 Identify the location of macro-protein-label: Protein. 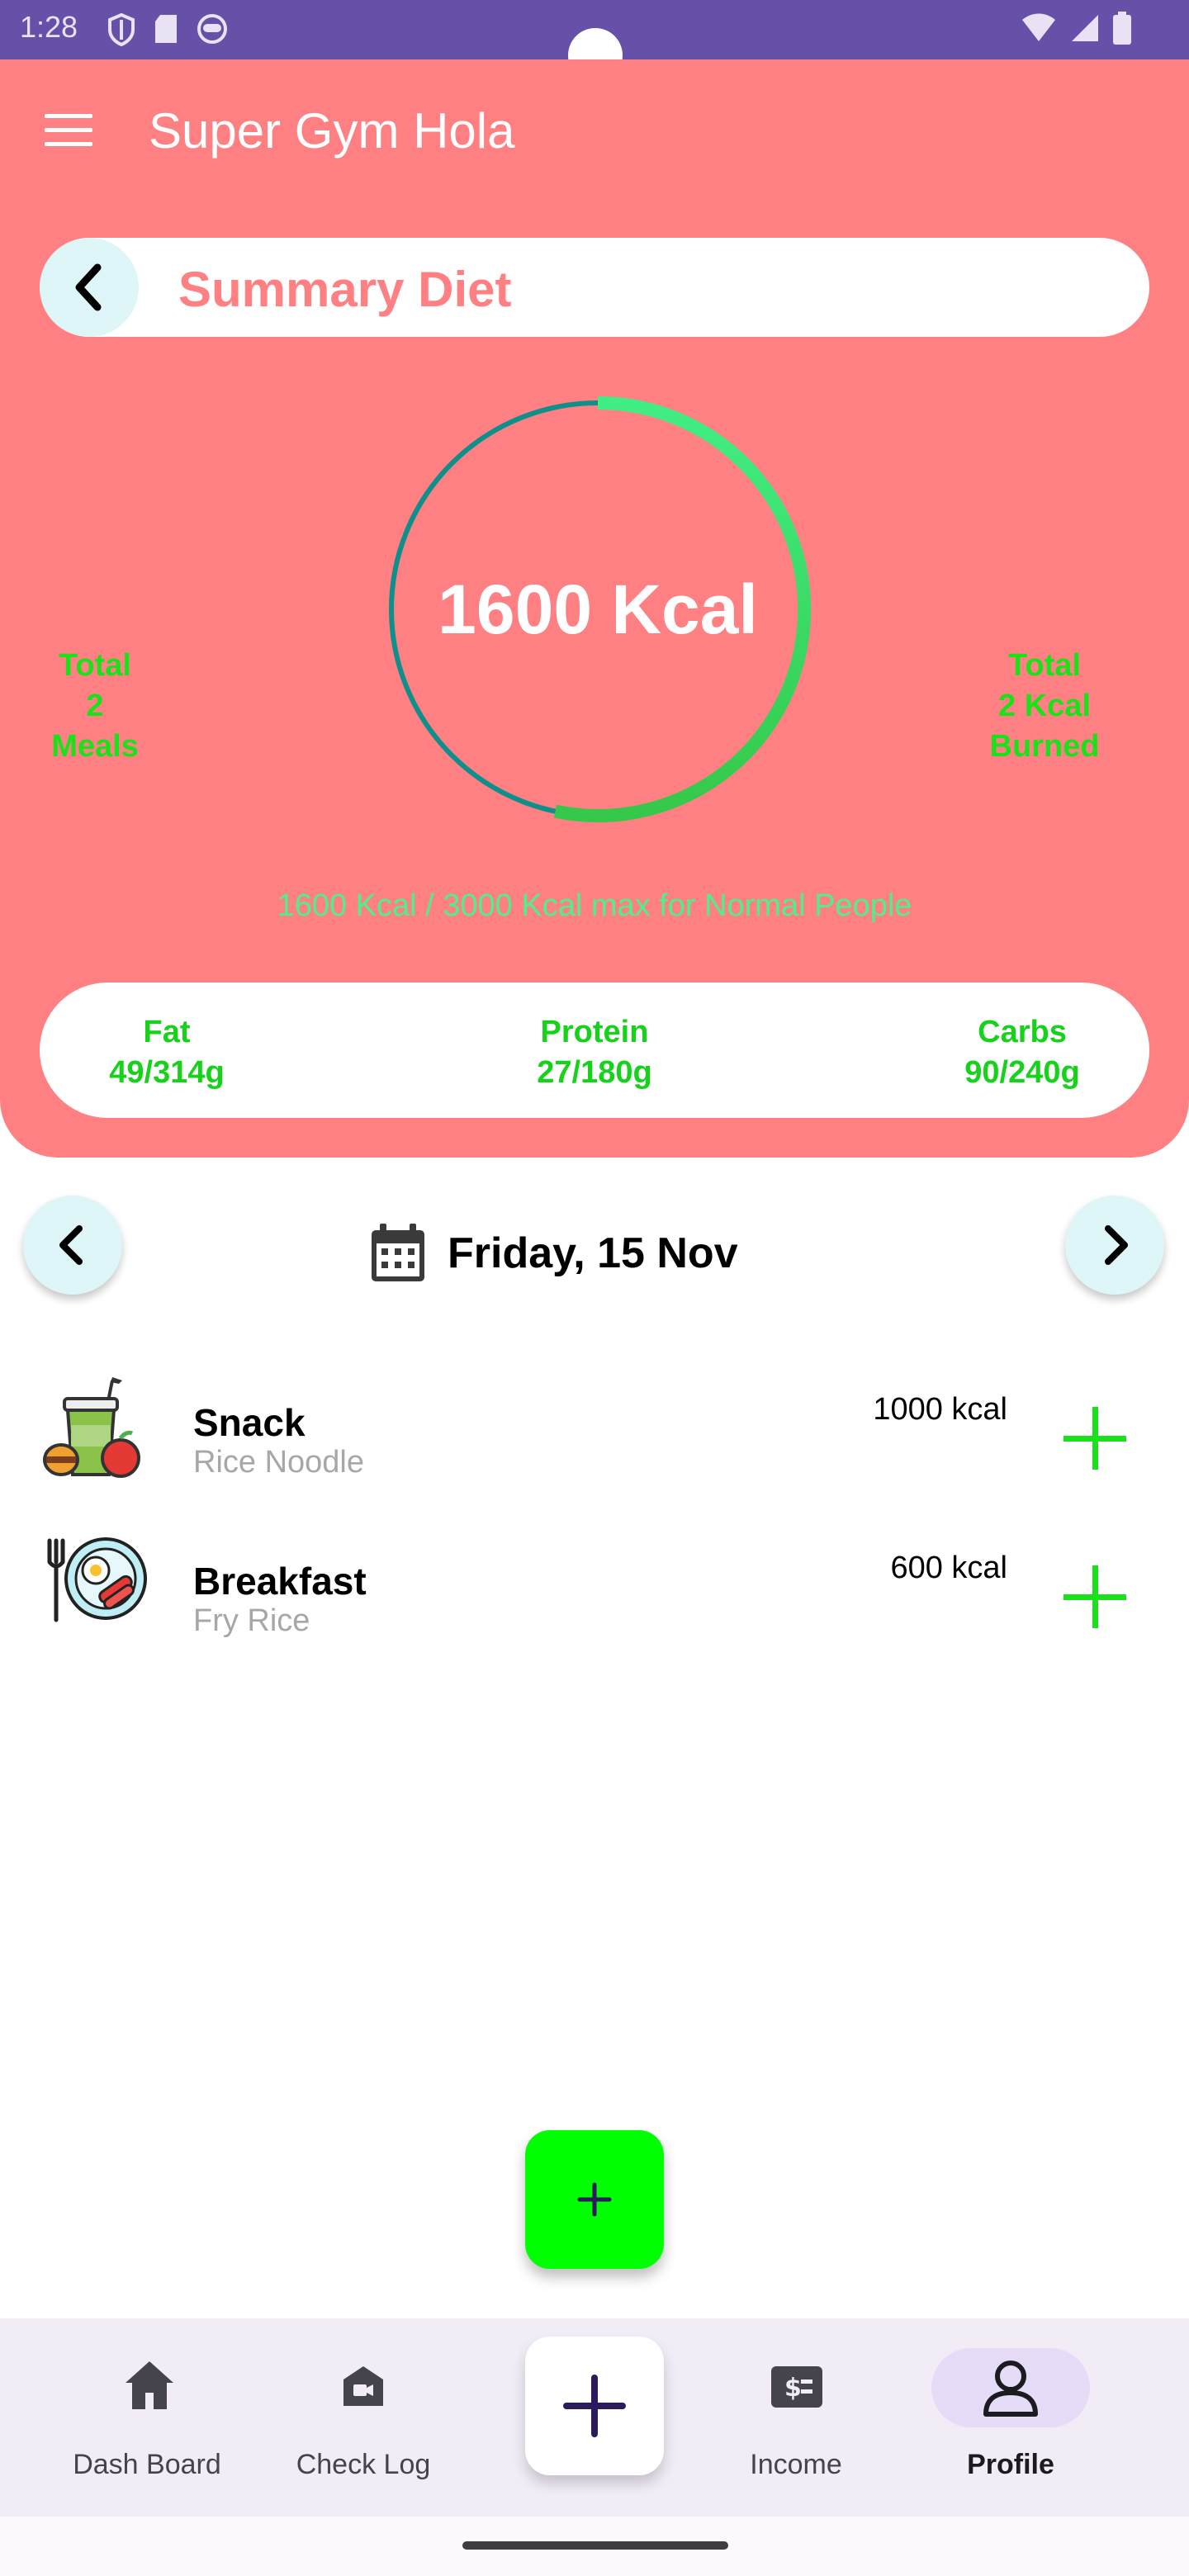
(594, 1032).